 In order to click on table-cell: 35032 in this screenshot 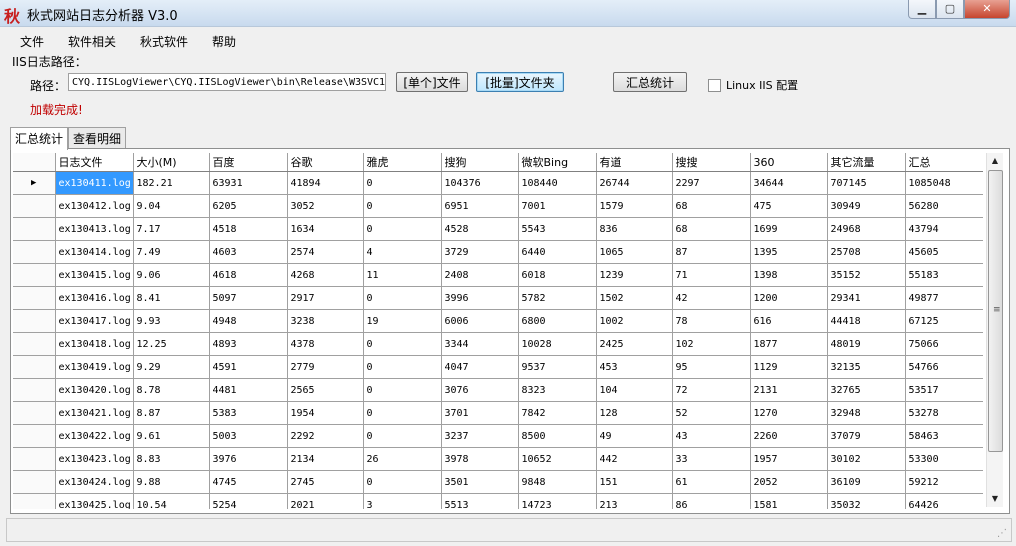, I will do `click(866, 501)`.